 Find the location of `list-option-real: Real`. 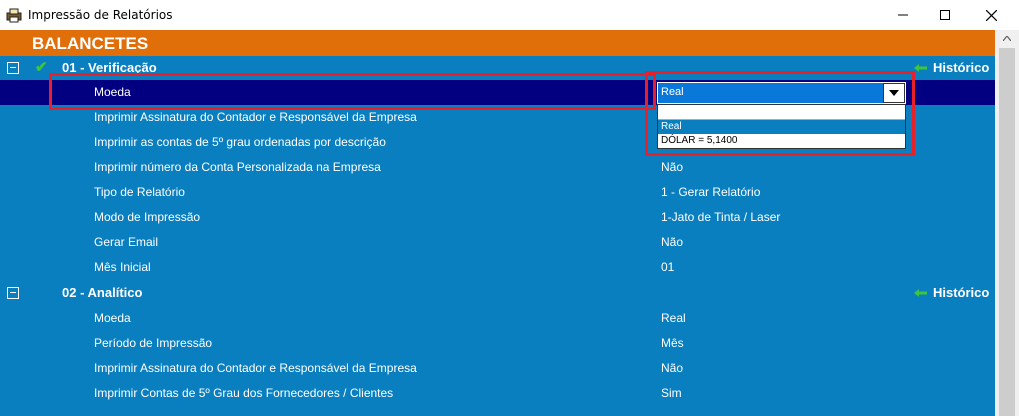

list-option-real: Real is located at coordinates (781, 127).